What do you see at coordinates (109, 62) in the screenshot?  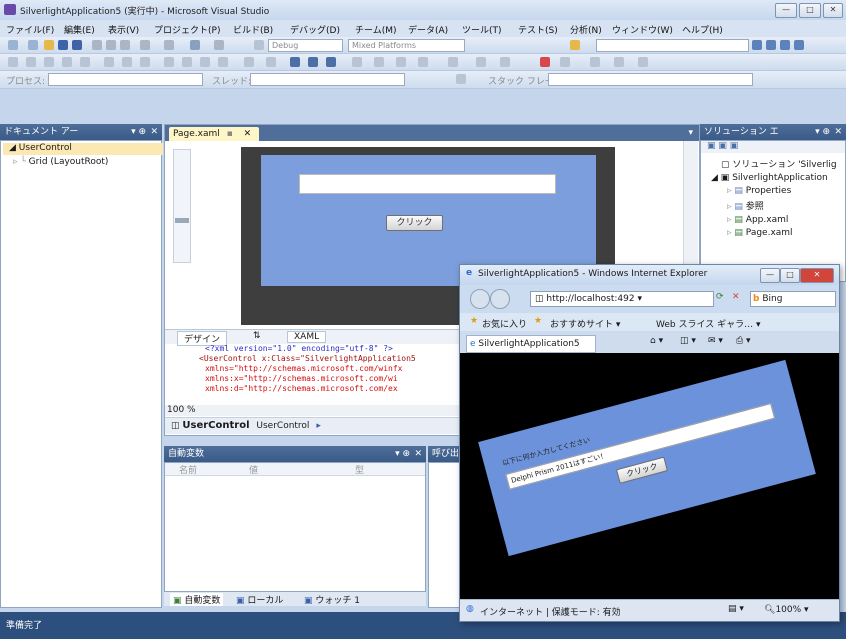 I see `align-left-icon` at bounding box center [109, 62].